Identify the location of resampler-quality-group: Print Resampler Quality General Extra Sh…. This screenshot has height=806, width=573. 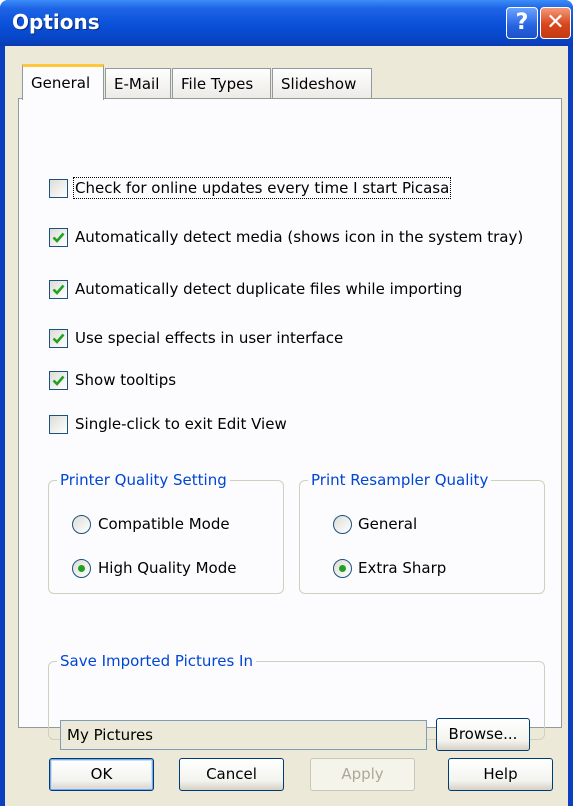
(422, 532).